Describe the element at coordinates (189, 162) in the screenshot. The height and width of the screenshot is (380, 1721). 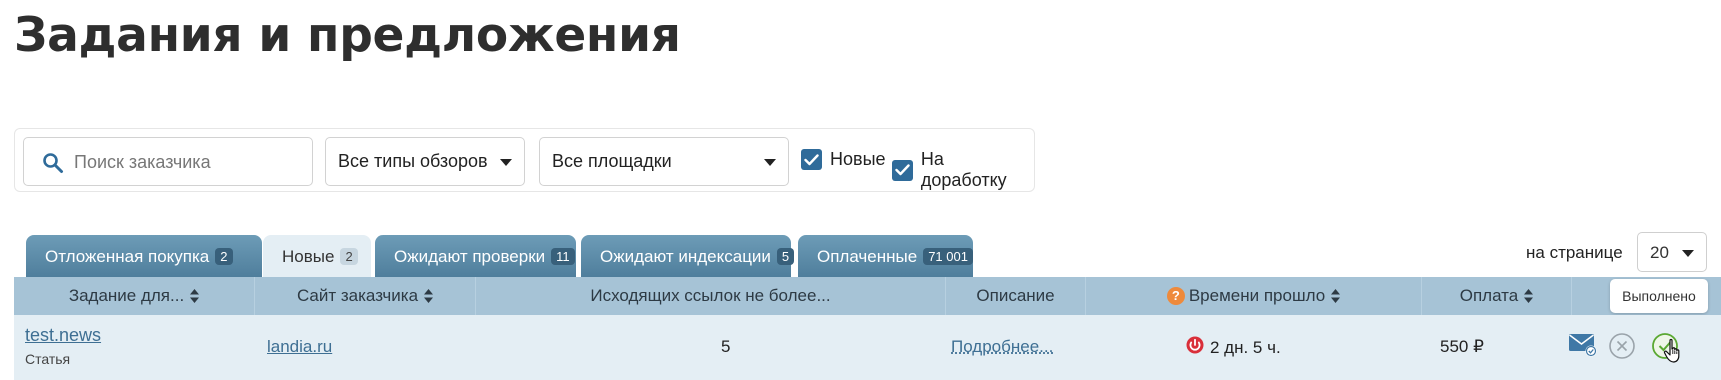
I see `search-input` at that location.